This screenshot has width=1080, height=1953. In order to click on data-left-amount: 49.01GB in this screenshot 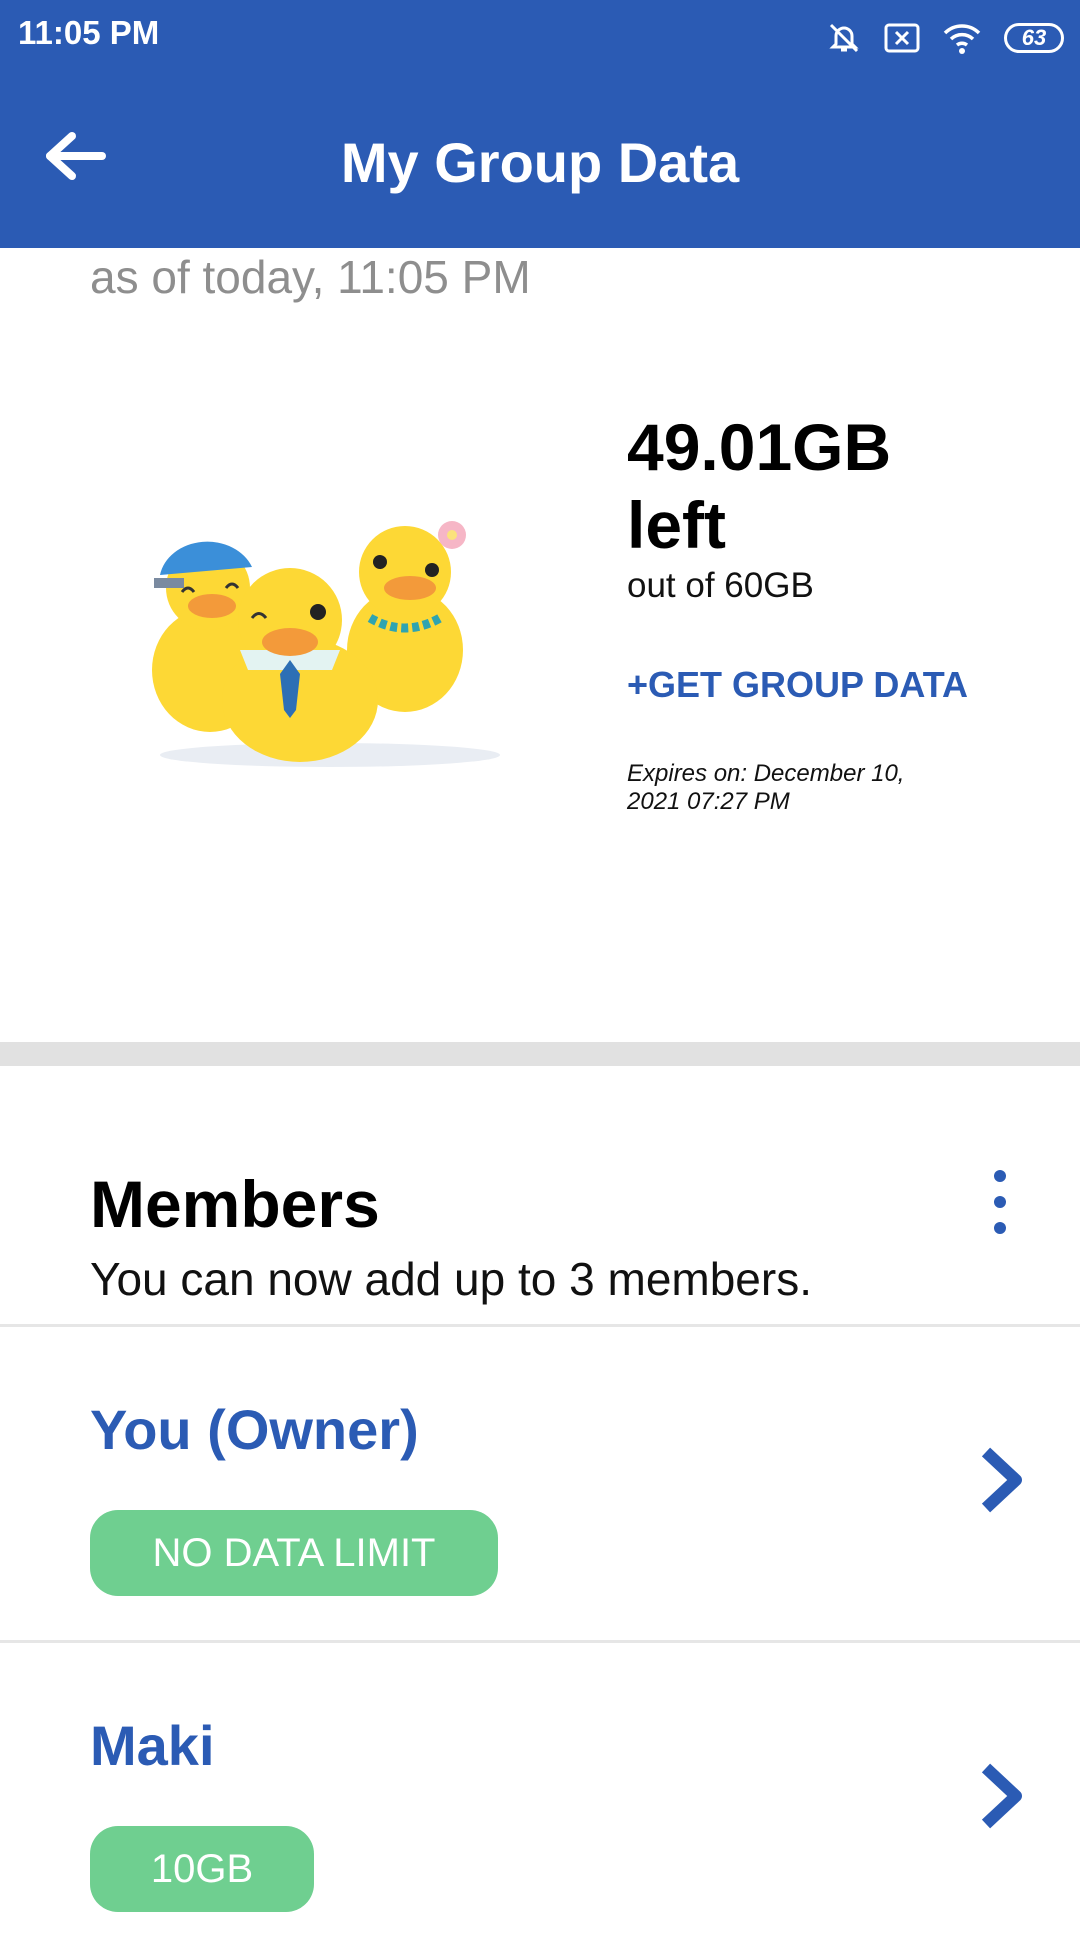, I will do `click(759, 447)`.